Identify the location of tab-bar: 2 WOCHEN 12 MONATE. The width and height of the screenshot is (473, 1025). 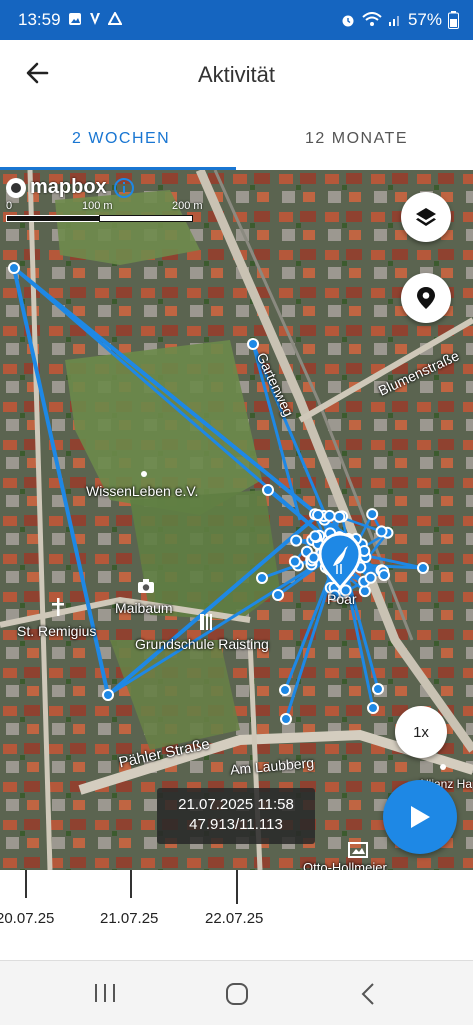
(236, 141).